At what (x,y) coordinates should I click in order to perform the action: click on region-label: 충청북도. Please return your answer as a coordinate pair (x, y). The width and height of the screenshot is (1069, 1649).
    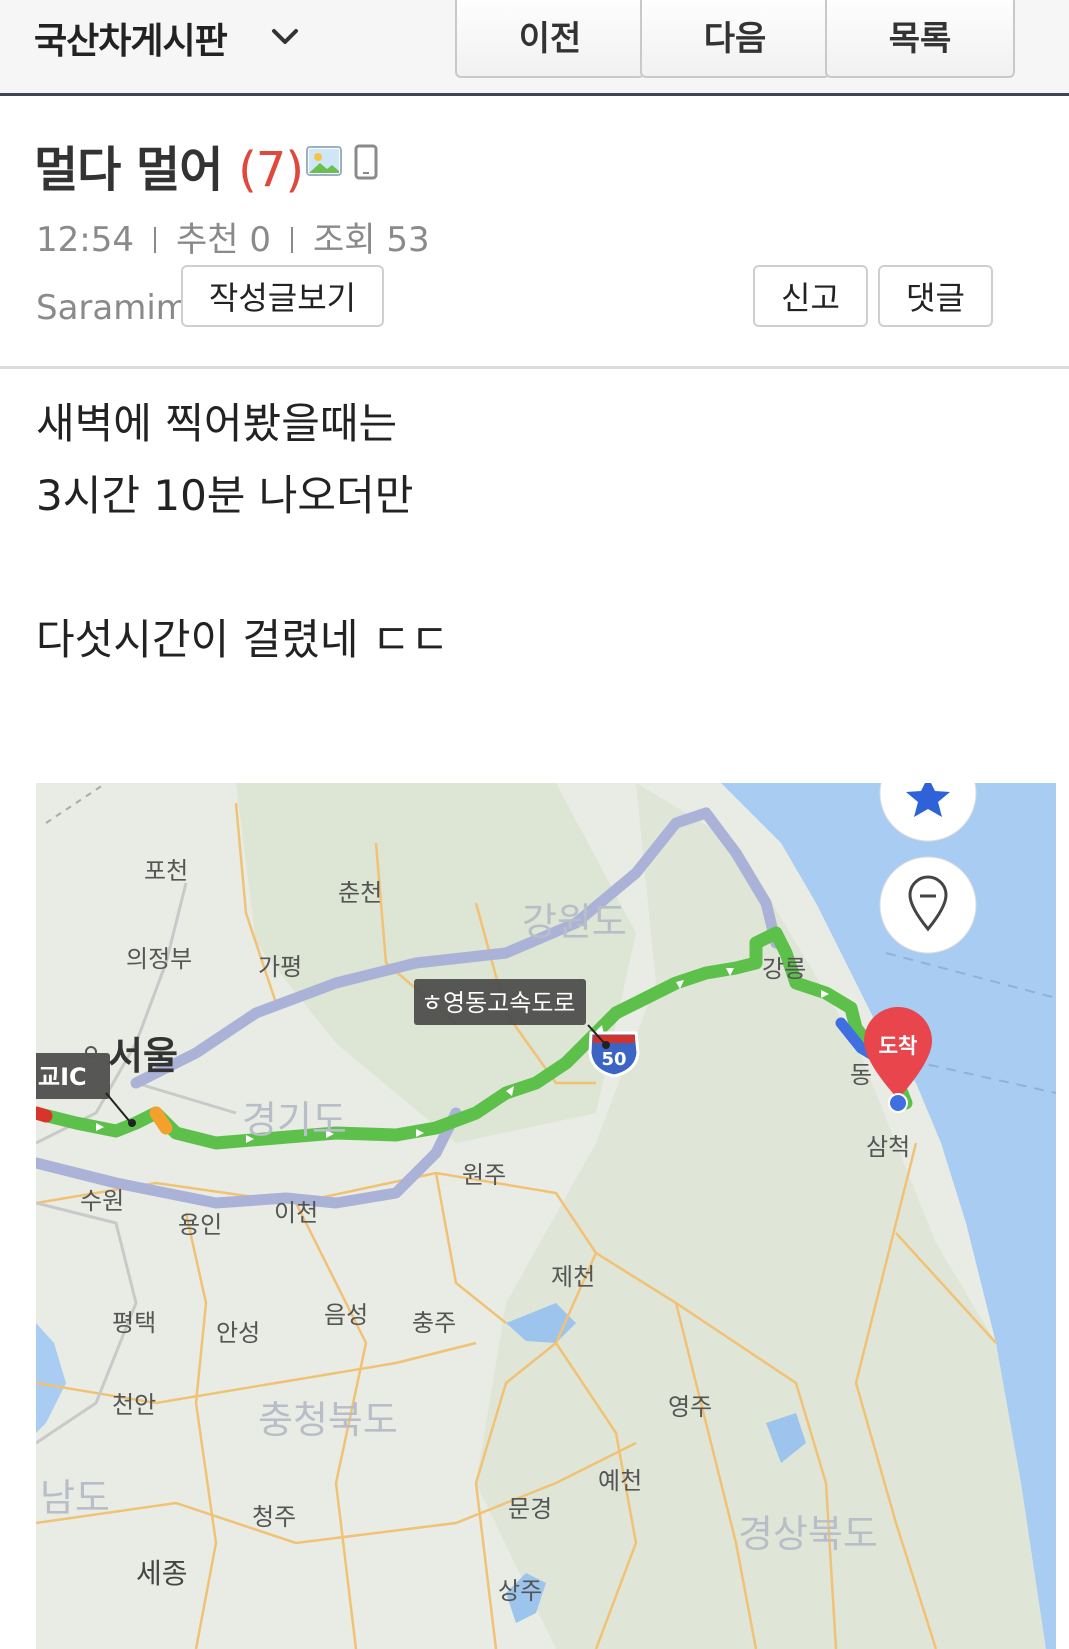
    Looking at the image, I should click on (328, 1420).